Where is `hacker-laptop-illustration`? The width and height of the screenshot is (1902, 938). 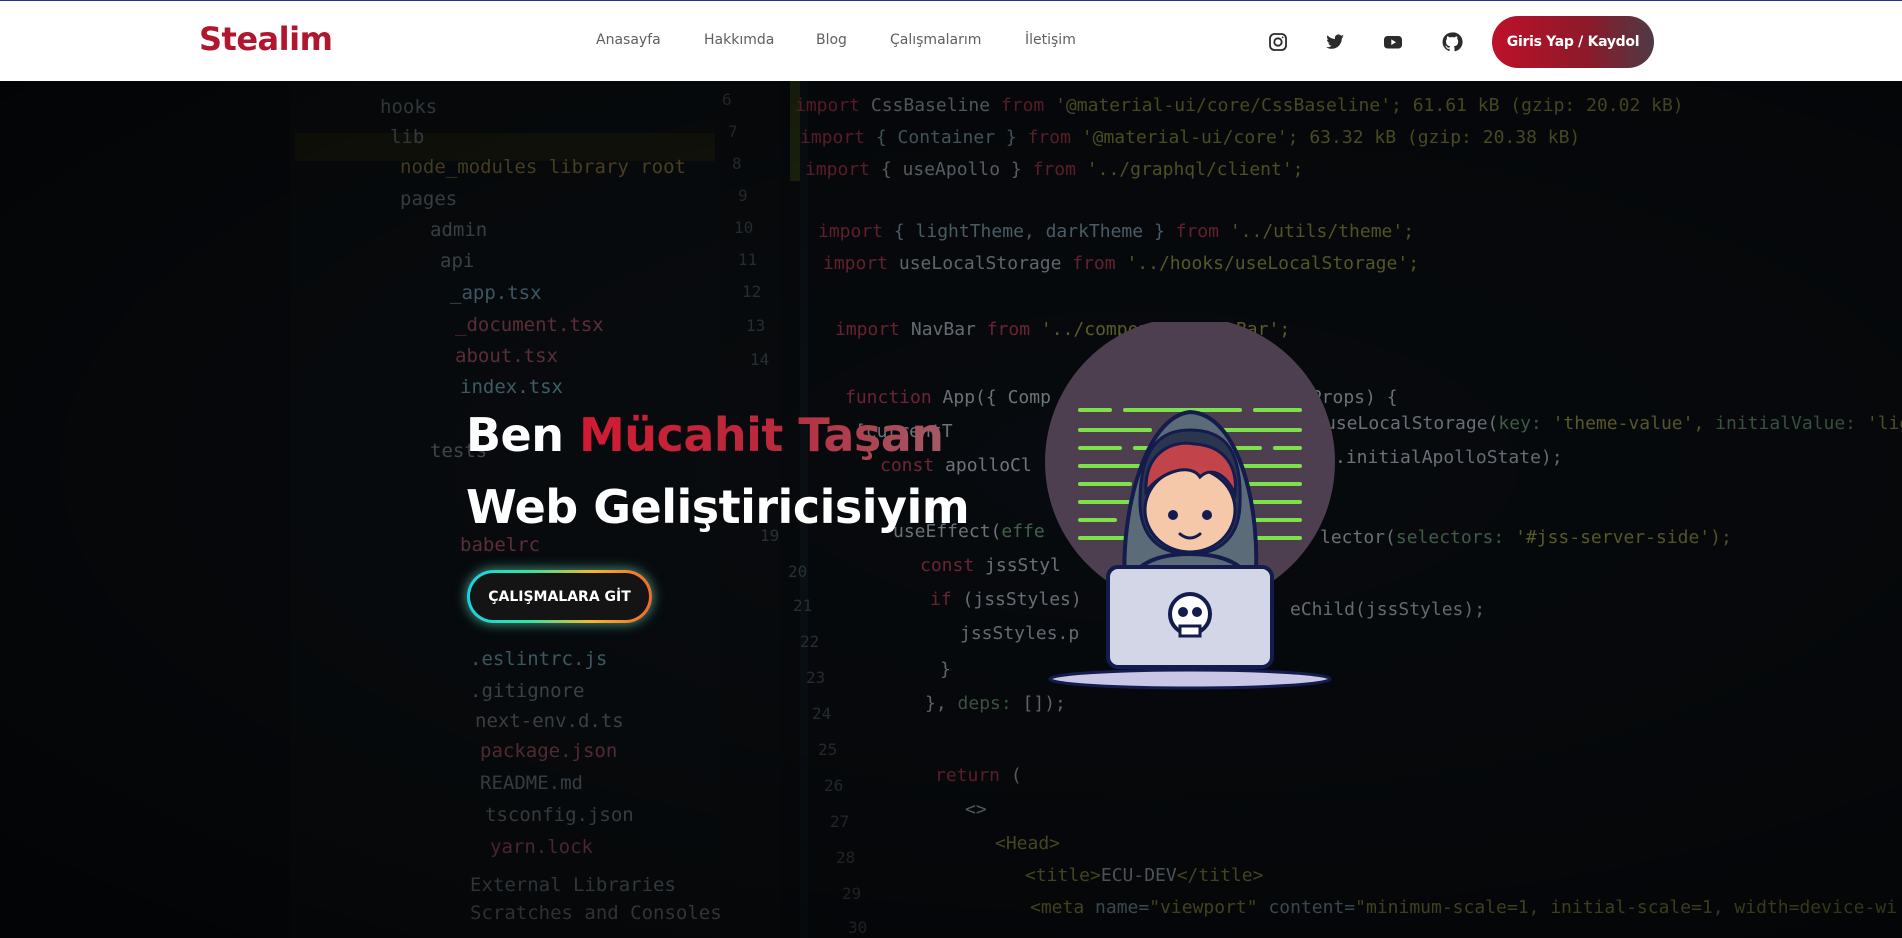 hacker-laptop-illustration is located at coordinates (1190, 506).